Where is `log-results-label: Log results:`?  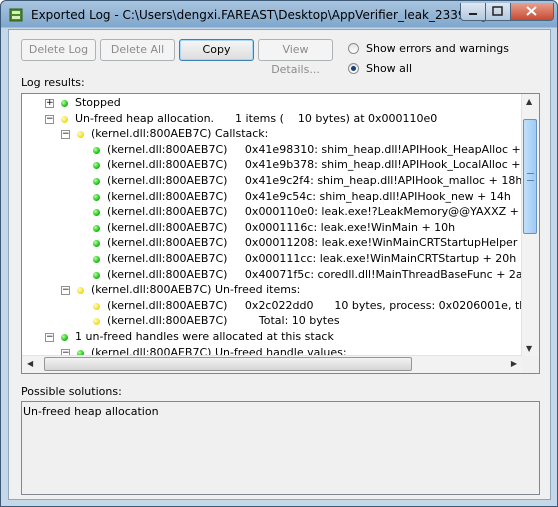 log-results-label: Log results: is located at coordinates (53, 82).